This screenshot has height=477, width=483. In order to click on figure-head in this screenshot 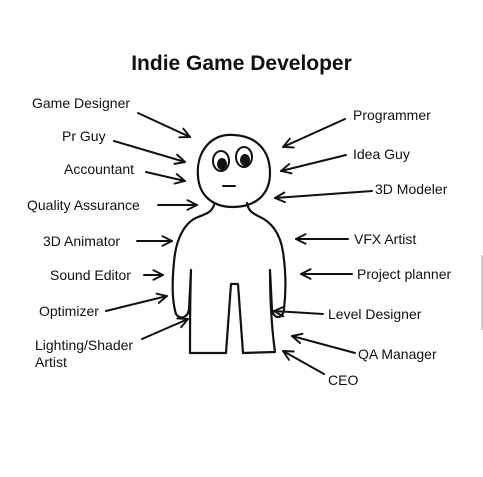, I will do `click(234, 171)`.